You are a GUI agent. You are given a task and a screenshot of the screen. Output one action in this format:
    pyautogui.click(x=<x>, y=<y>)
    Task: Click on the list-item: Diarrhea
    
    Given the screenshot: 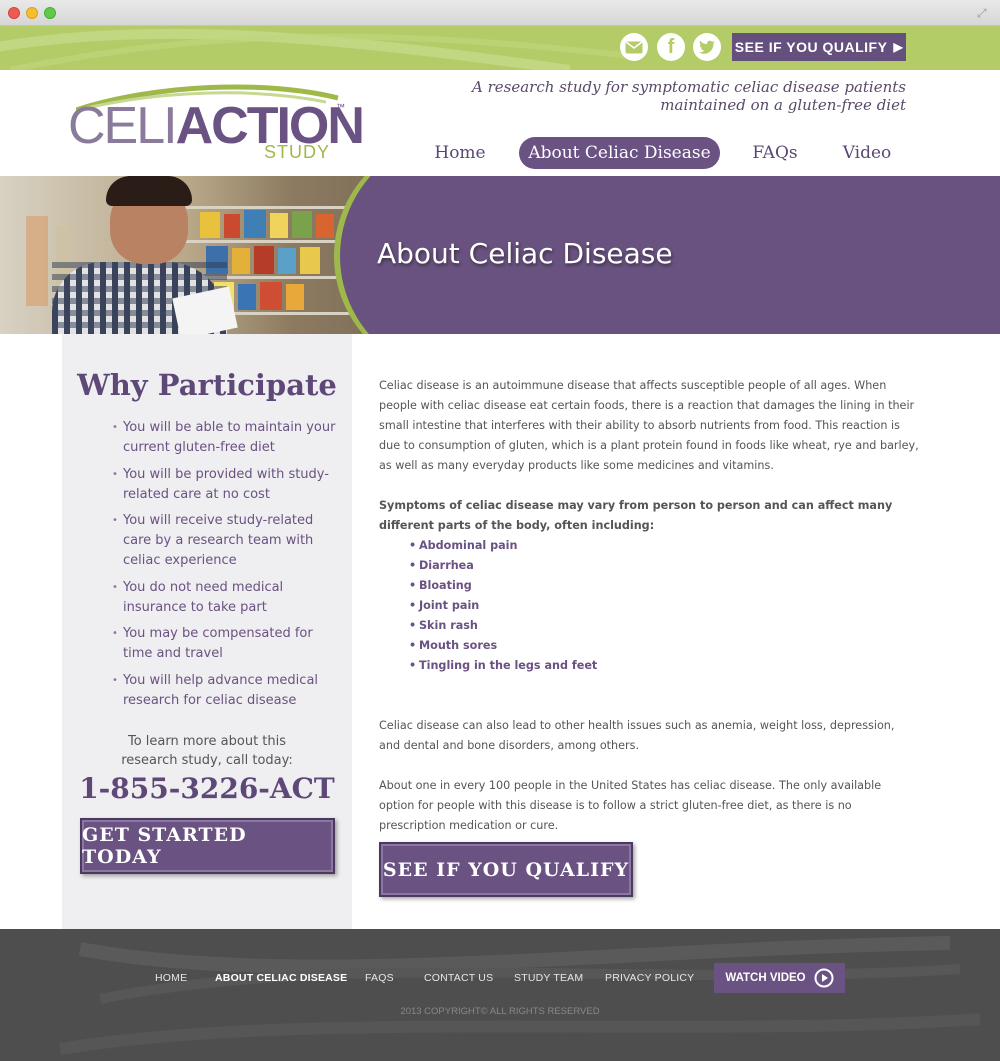 What is the action you would take?
    pyautogui.click(x=664, y=566)
    